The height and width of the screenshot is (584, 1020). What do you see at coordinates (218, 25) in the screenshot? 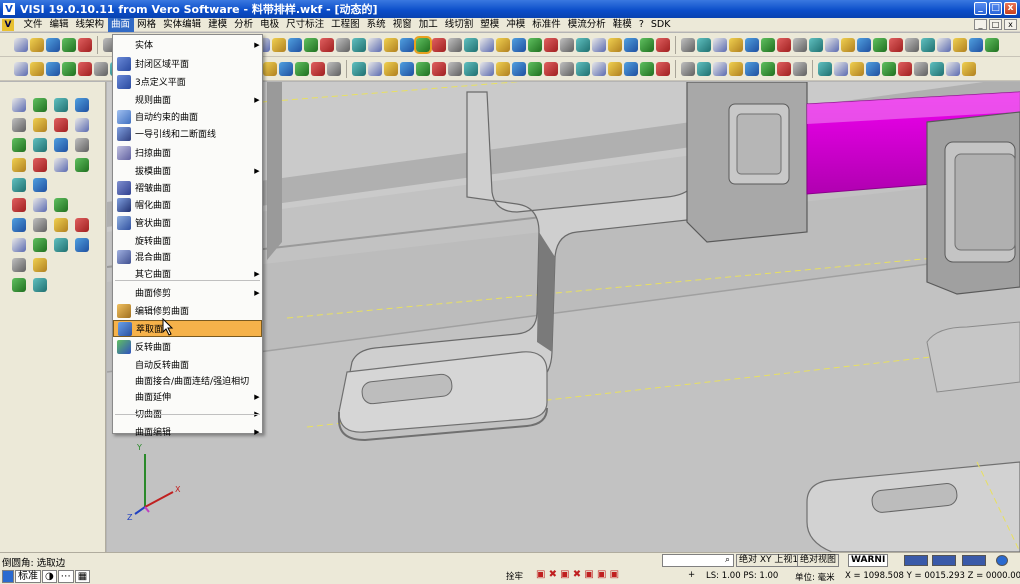
I see `menu-modeling: 建模` at bounding box center [218, 25].